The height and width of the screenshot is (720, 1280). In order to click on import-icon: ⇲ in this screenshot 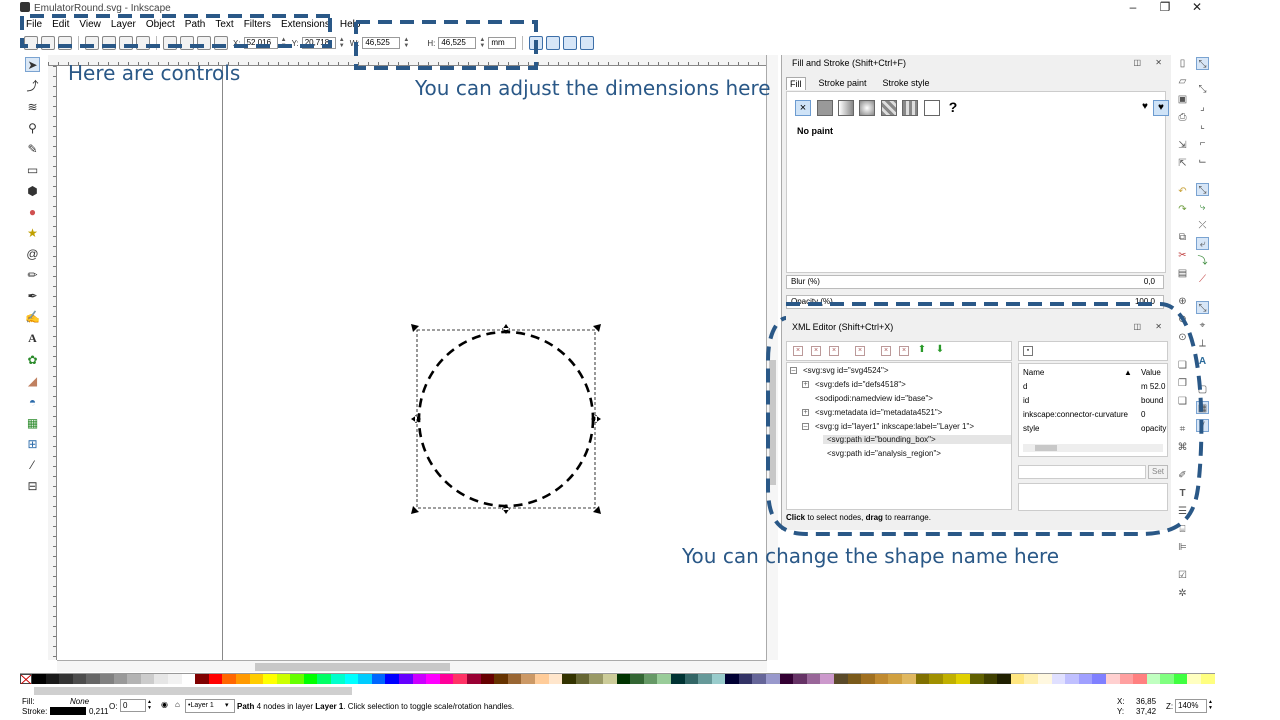, I will do `click(1182, 145)`.